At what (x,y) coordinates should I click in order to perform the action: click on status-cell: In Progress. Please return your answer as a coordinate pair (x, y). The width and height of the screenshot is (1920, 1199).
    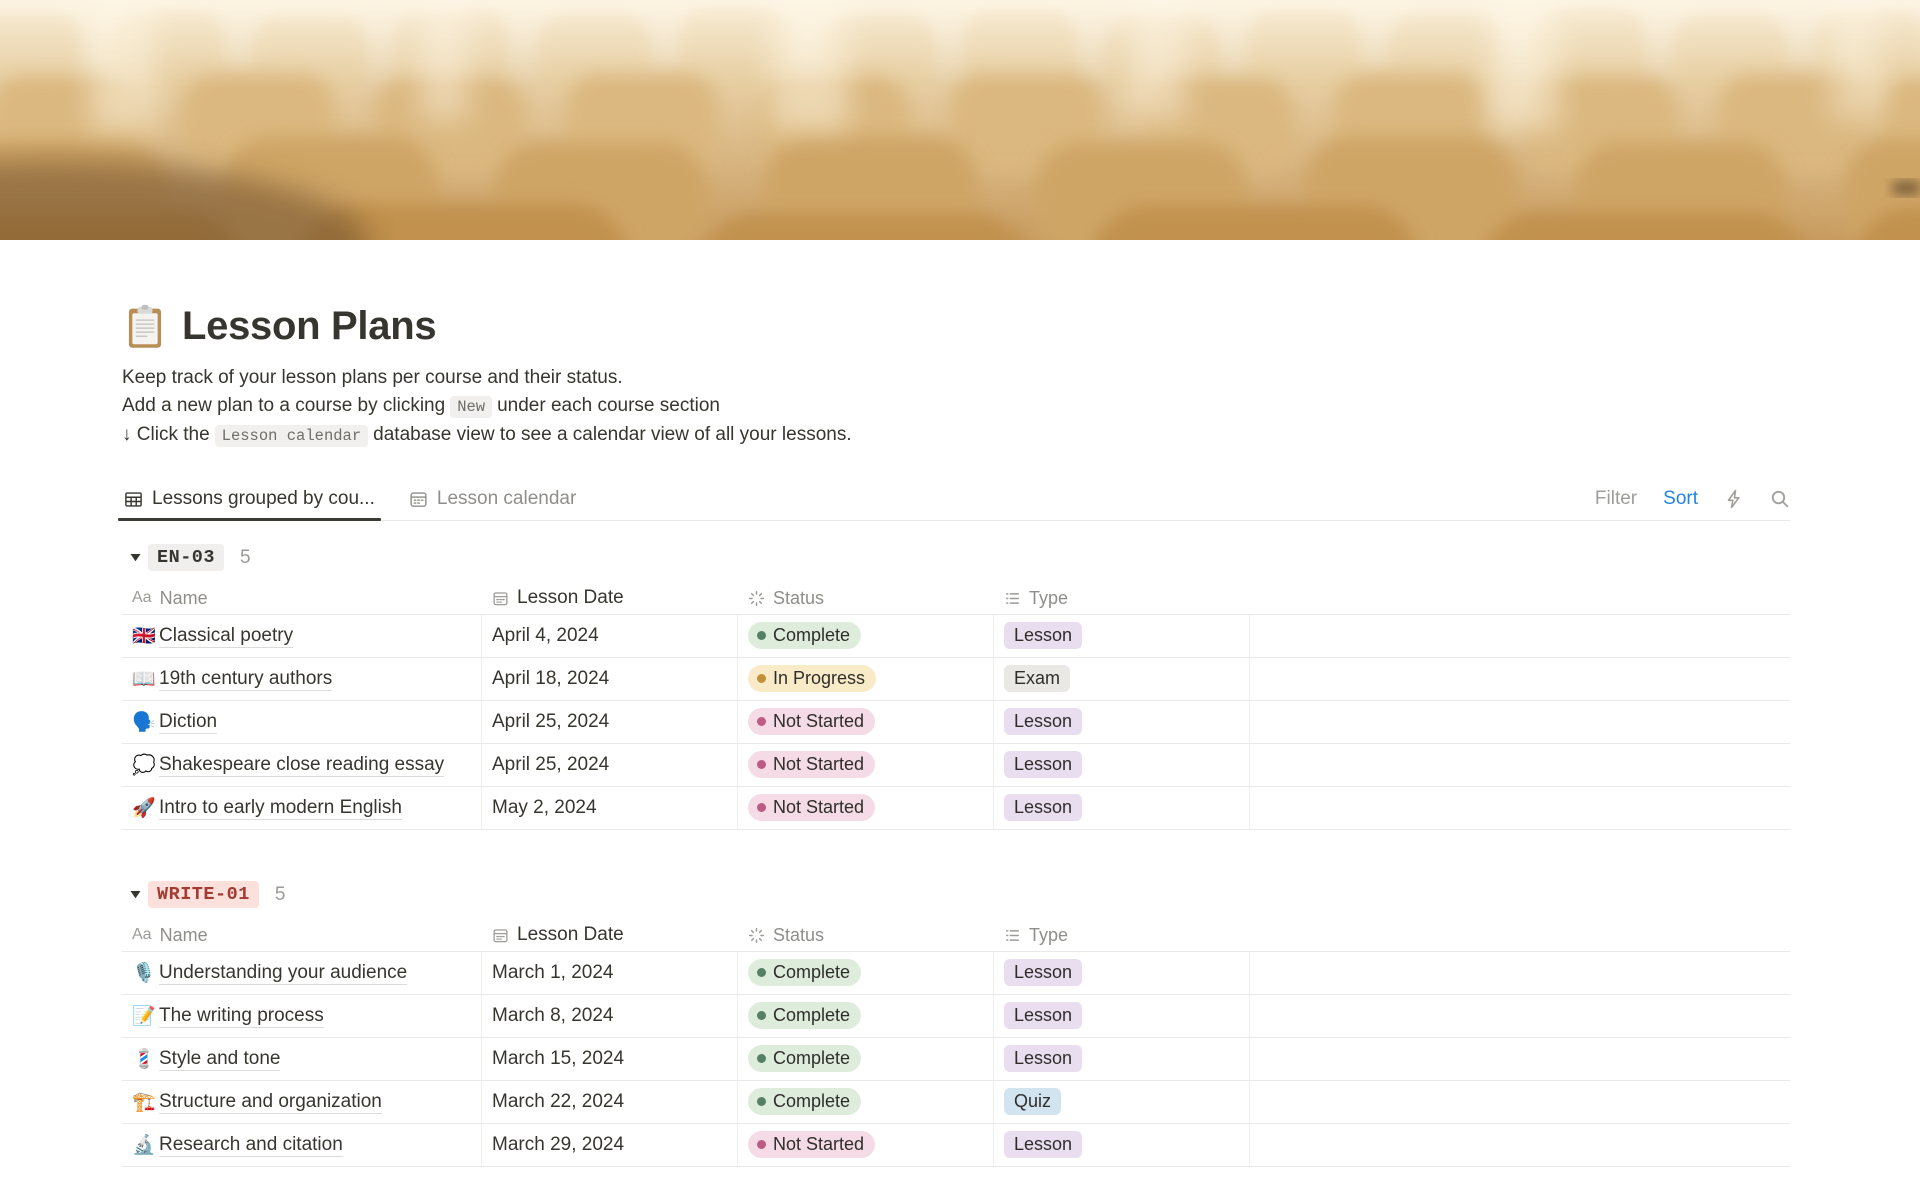
    Looking at the image, I should click on (866, 678).